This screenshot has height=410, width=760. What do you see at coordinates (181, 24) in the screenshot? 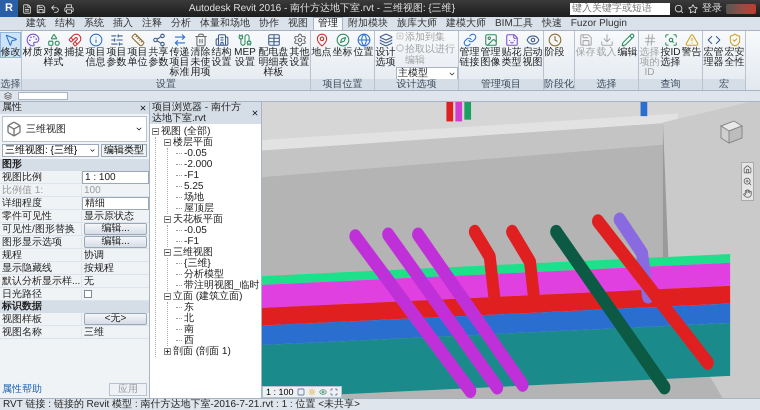
I see `ribbon-tab: 分析` at bounding box center [181, 24].